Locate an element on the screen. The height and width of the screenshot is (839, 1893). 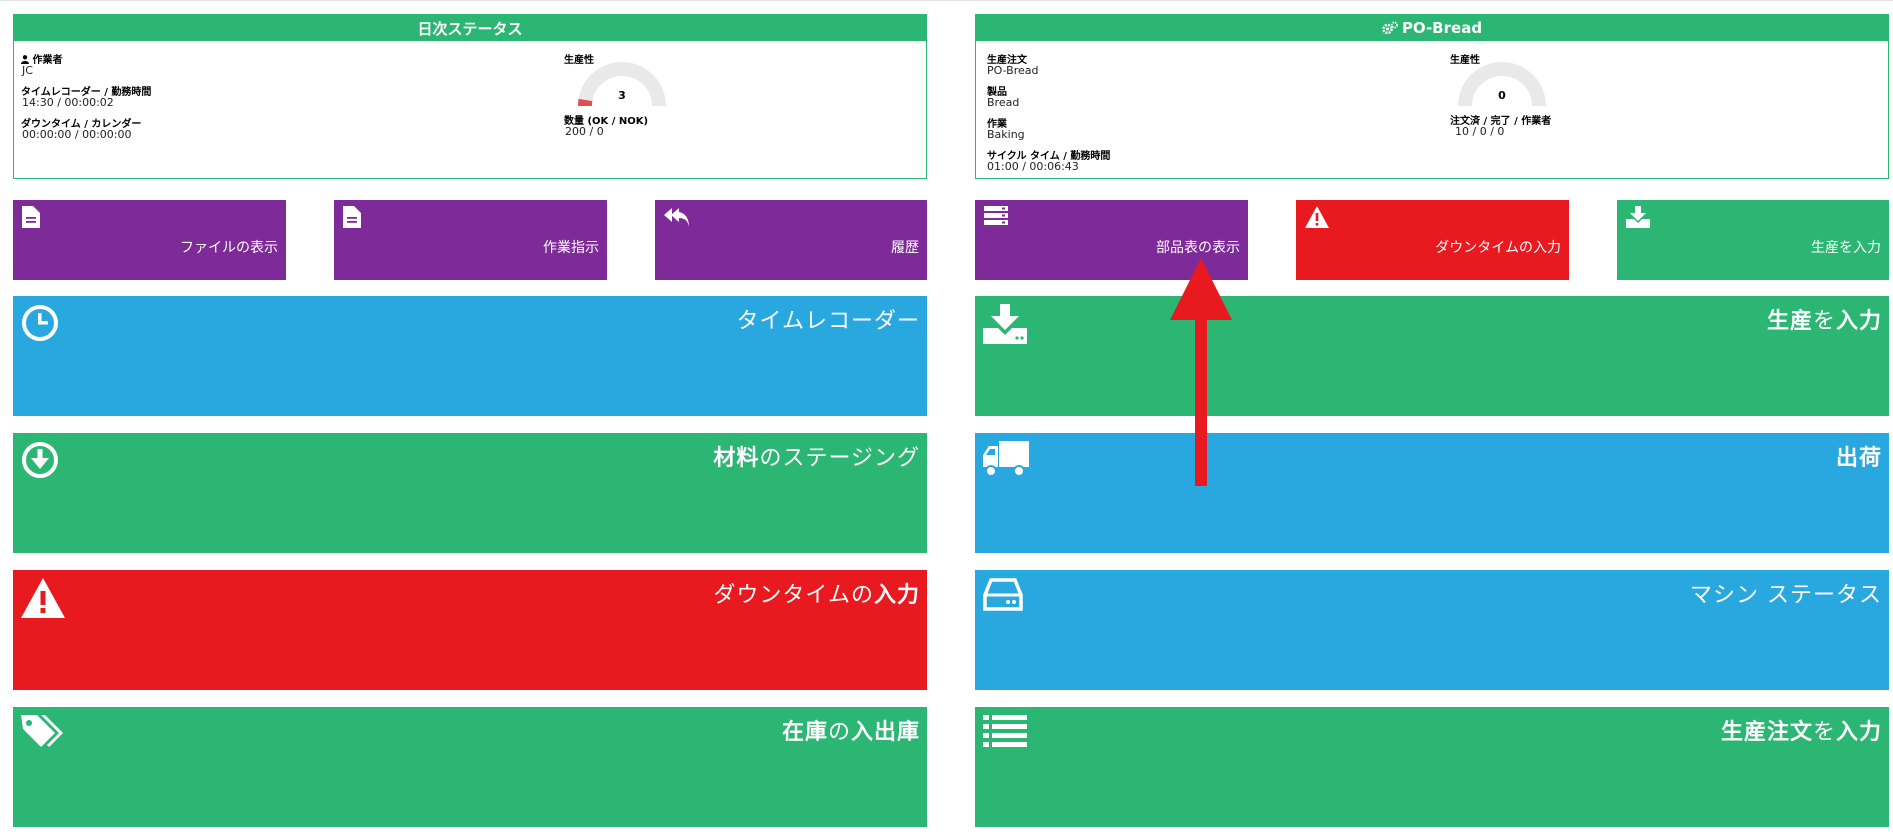
work-instructions-button: 作業指示 is located at coordinates (470, 240).